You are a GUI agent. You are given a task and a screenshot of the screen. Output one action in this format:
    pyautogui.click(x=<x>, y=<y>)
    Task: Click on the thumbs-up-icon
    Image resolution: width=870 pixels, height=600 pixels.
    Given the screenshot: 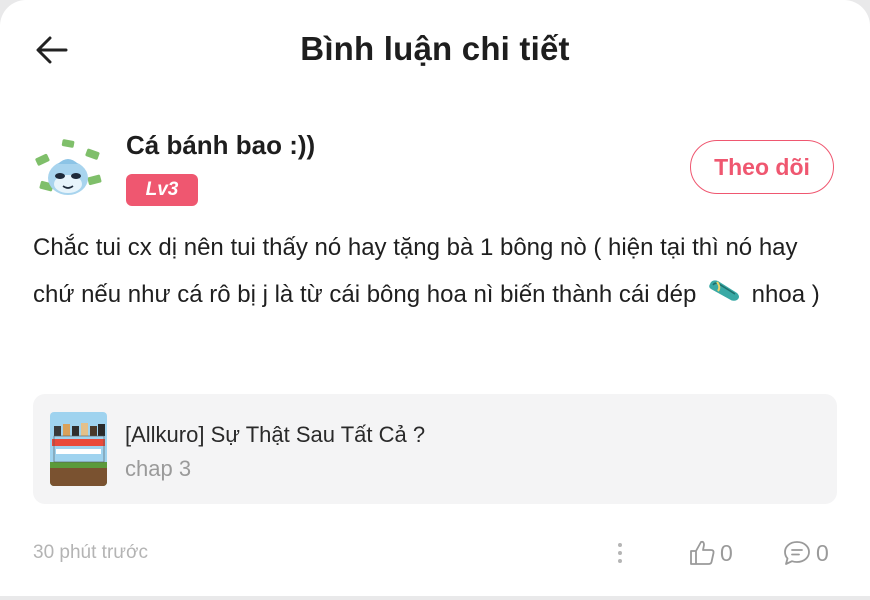 What is the action you would take?
    pyautogui.click(x=702, y=552)
    